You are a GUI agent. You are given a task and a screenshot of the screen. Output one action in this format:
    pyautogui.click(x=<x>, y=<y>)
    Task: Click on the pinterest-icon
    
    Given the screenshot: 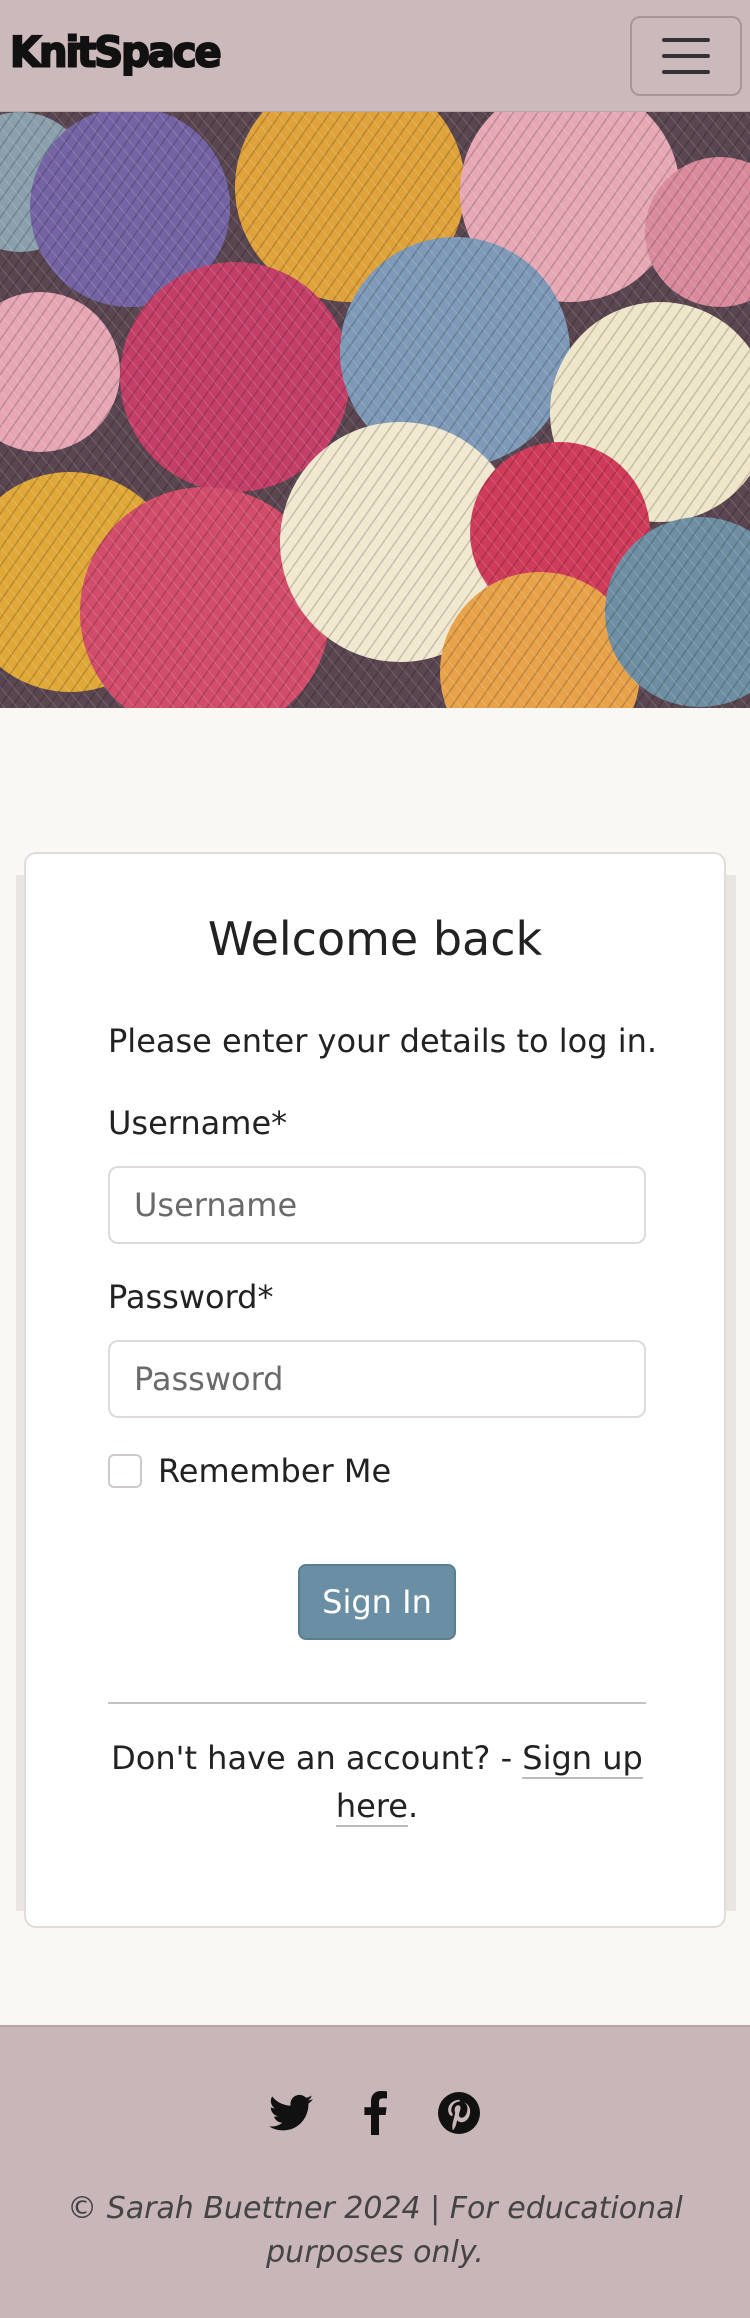 What is the action you would take?
    pyautogui.click(x=459, y=2113)
    